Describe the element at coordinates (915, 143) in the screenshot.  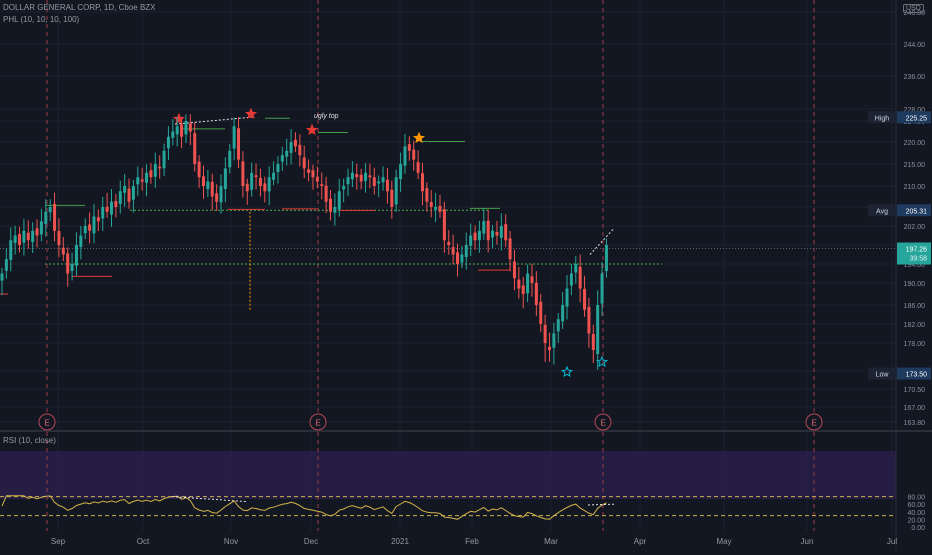
I see `price-tick-label: 220.00` at that location.